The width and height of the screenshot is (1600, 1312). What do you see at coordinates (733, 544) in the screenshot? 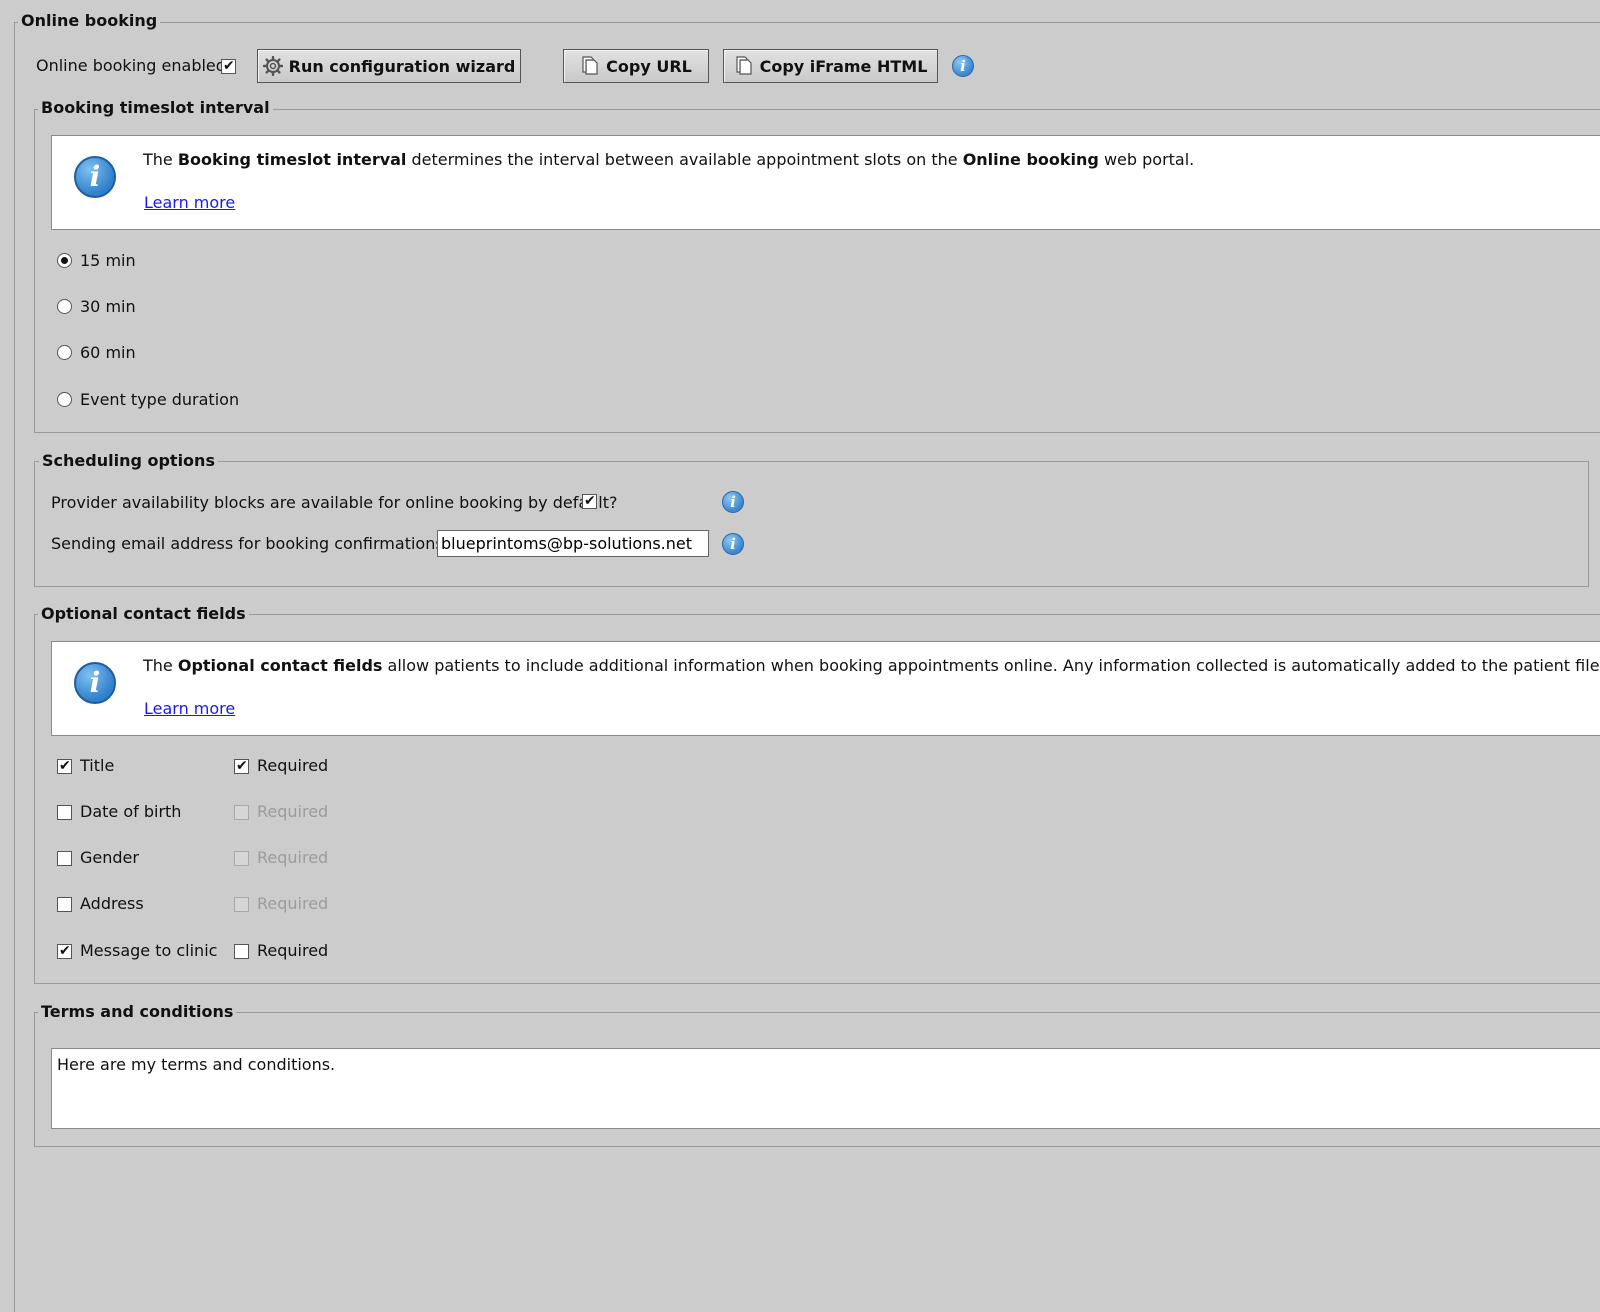
I see `email-info-icon: i` at bounding box center [733, 544].